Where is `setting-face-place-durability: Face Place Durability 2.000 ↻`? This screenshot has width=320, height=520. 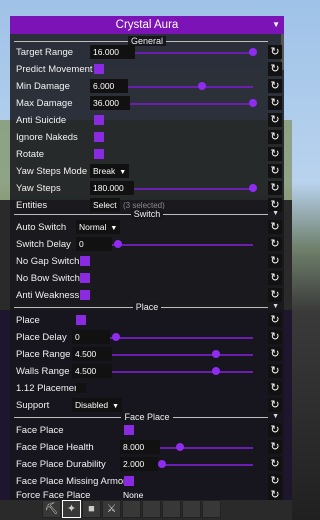 setting-face-place-durability: Face Place Durability 2.000 ↻ is located at coordinates (147, 464).